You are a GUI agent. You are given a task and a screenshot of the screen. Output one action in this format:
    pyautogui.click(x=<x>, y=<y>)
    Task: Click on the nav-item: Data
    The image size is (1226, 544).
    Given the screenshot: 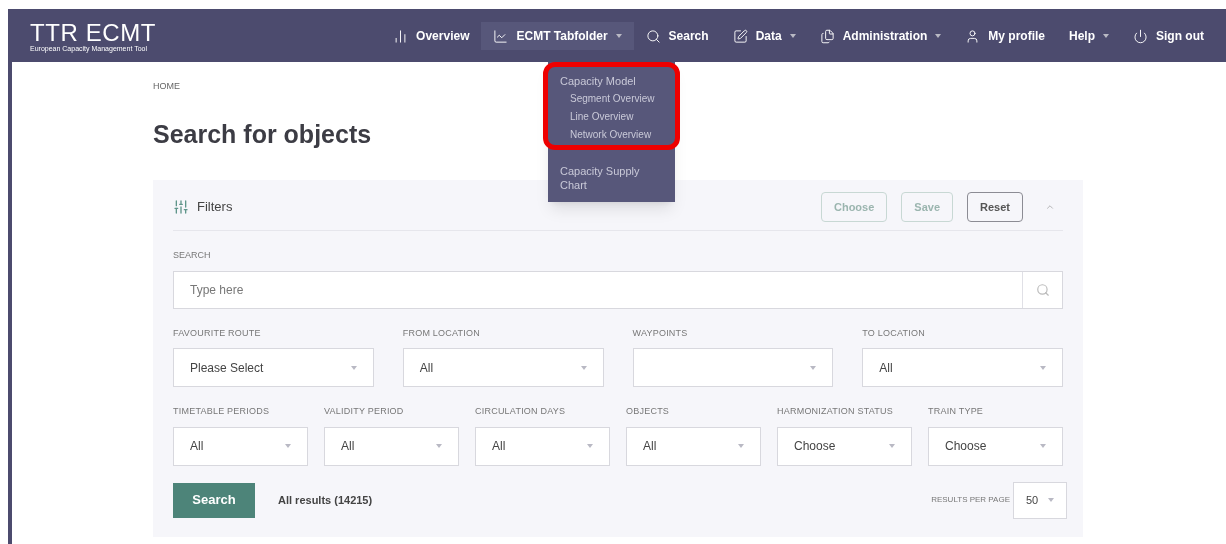 What is the action you would take?
    pyautogui.click(x=764, y=36)
    